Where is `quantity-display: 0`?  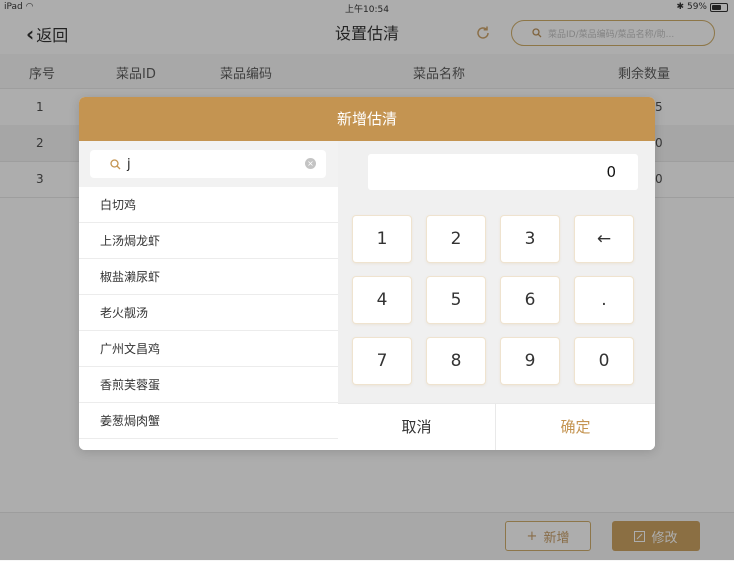
quantity-display: 0 is located at coordinates (503, 172).